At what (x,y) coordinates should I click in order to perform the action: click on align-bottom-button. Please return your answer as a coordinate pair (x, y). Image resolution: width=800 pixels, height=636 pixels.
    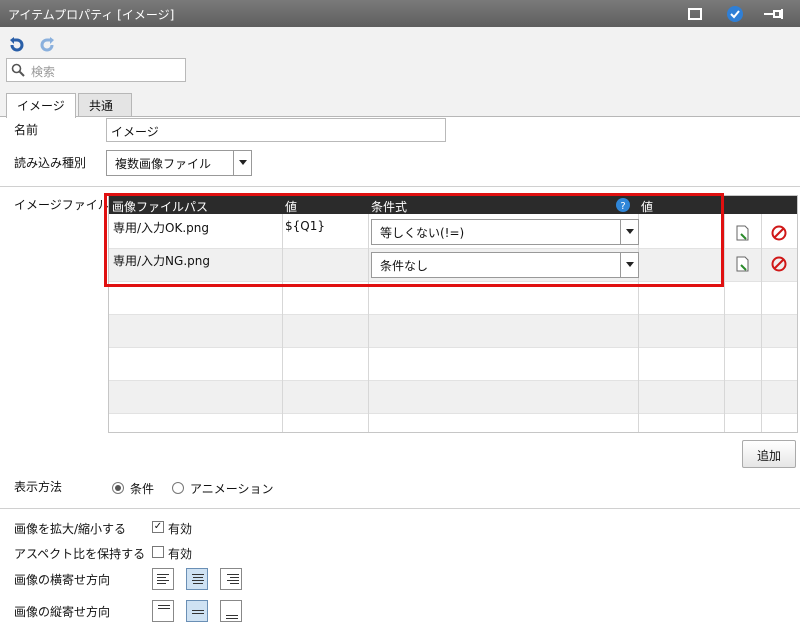
    Looking at the image, I should click on (231, 611).